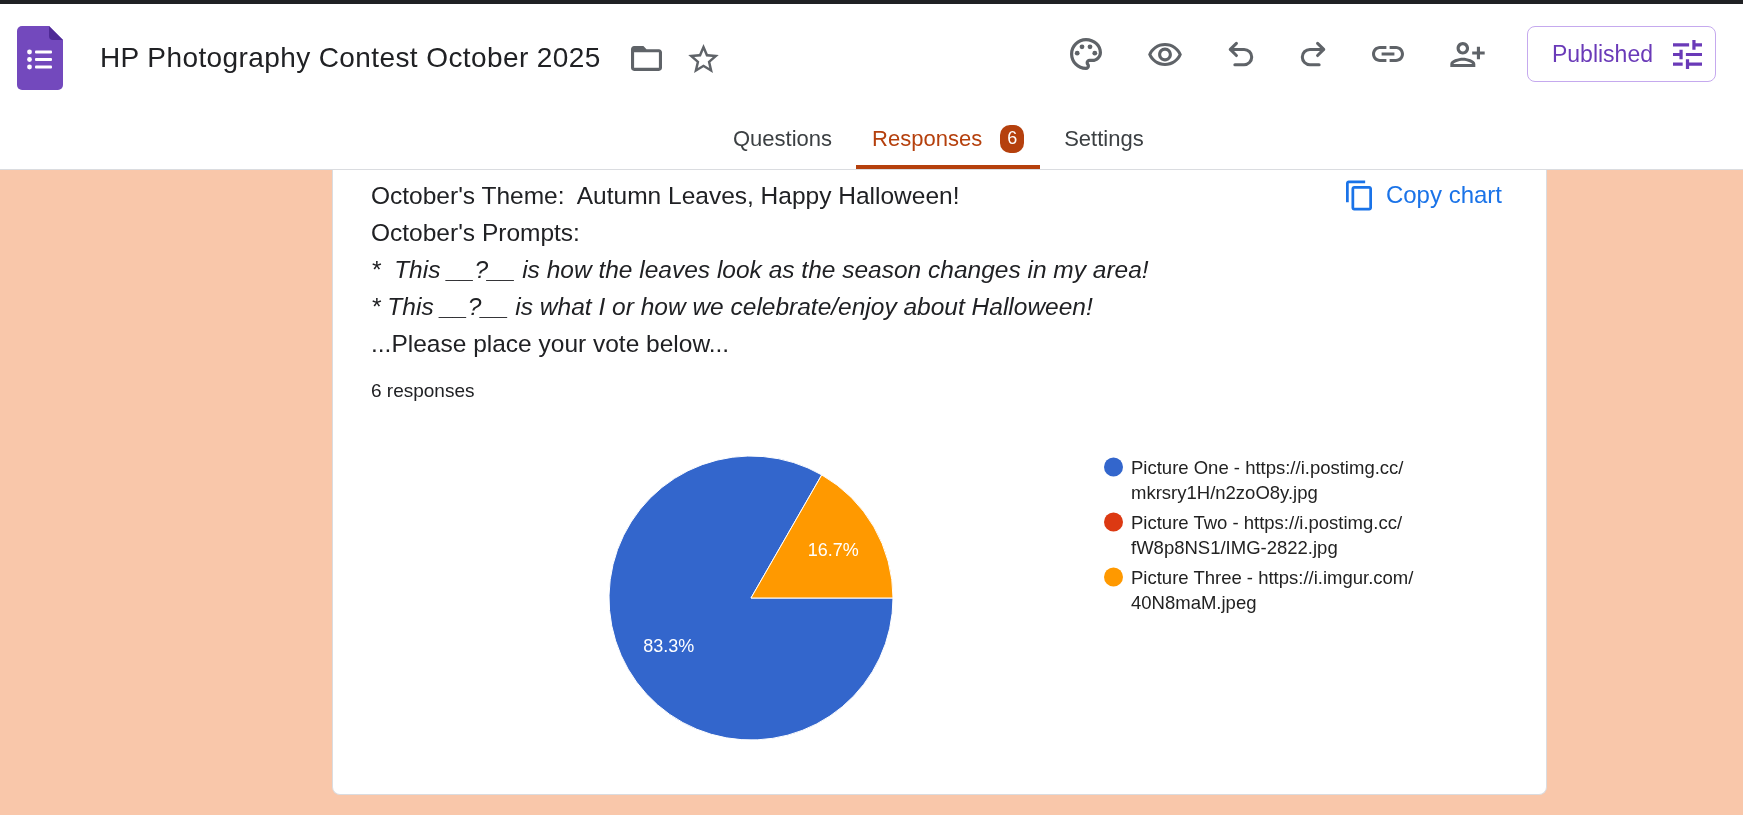  I want to click on description-text: October's Prompts:, so click(476, 233).